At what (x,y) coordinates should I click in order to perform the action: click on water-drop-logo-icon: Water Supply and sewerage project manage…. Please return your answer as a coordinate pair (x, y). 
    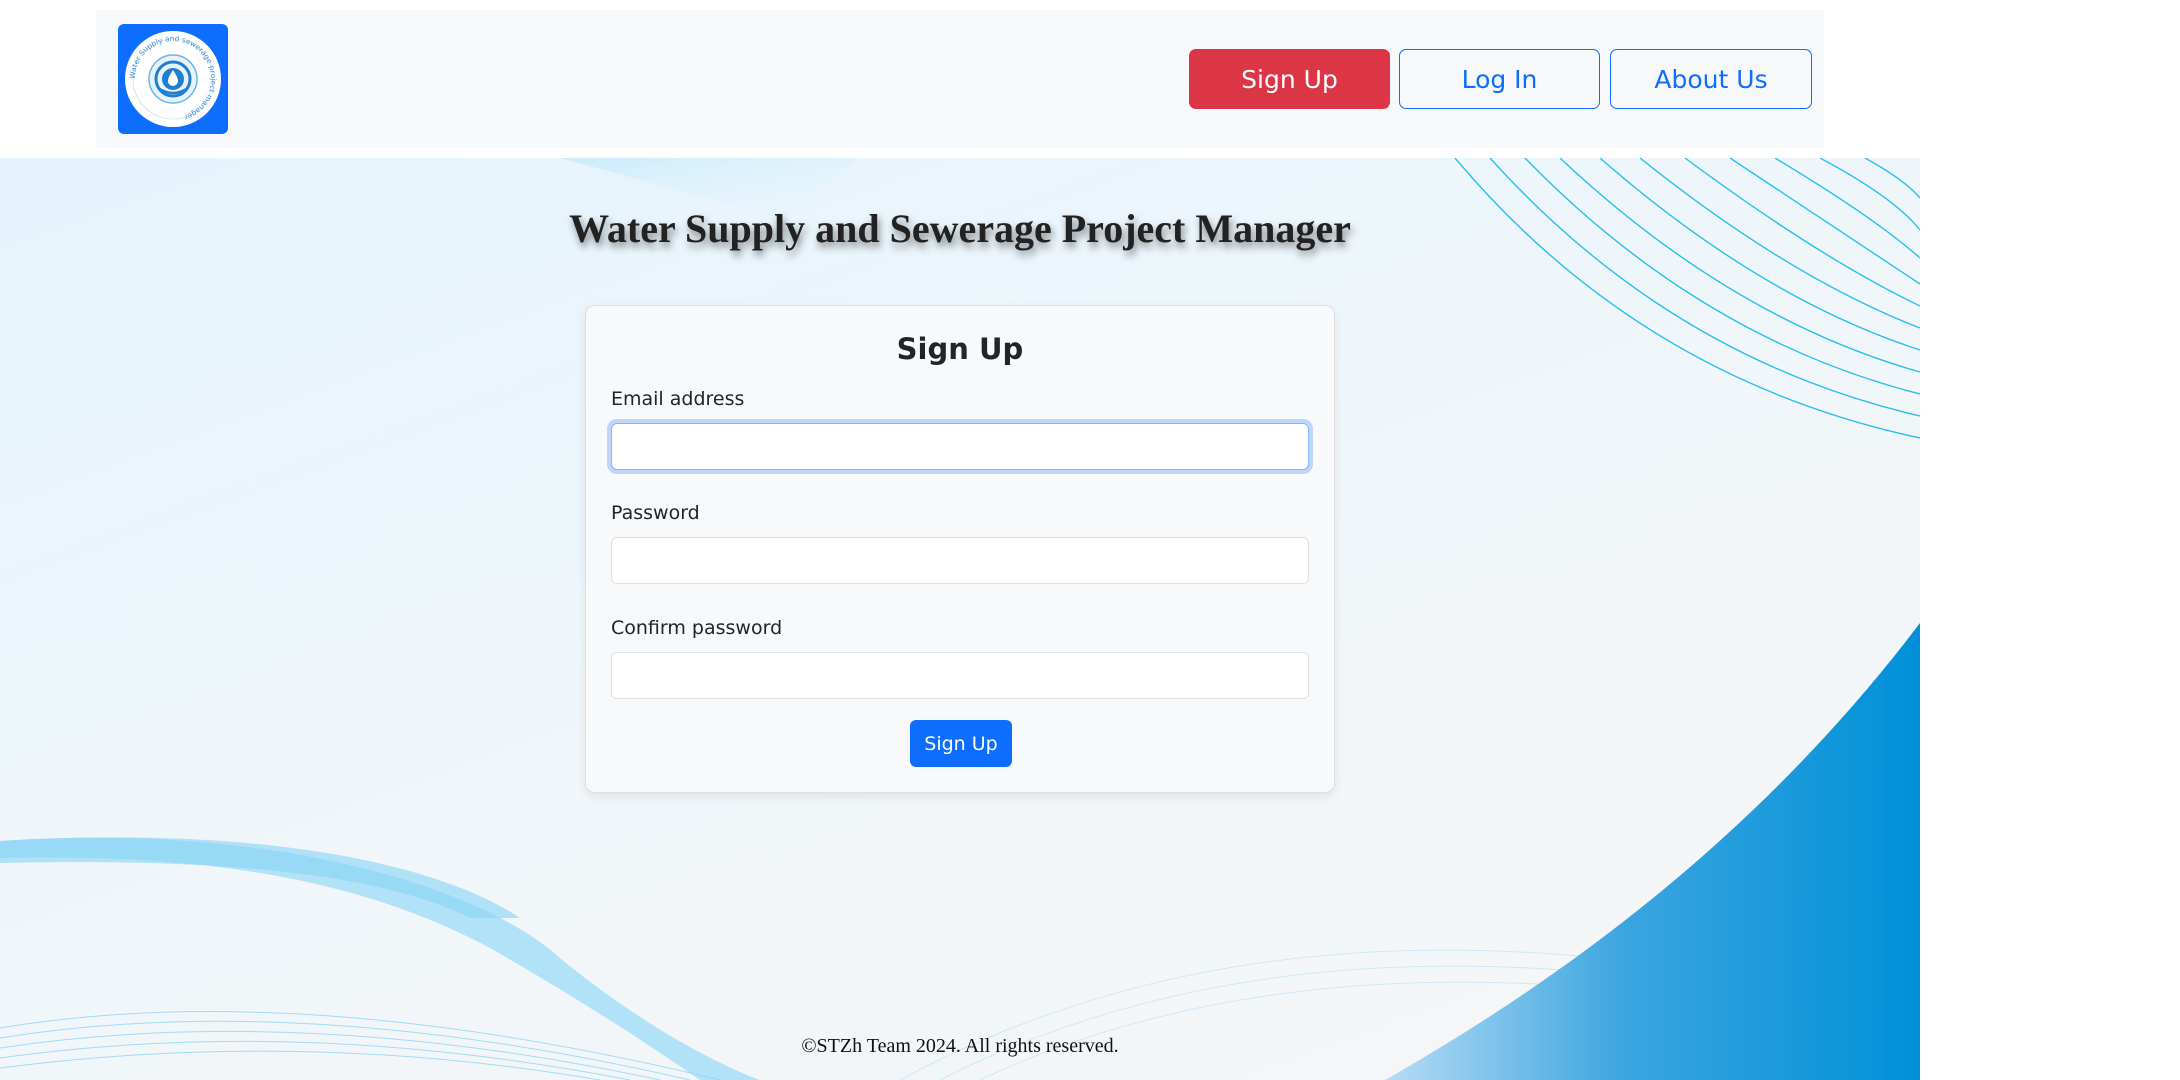
    Looking at the image, I should click on (173, 79).